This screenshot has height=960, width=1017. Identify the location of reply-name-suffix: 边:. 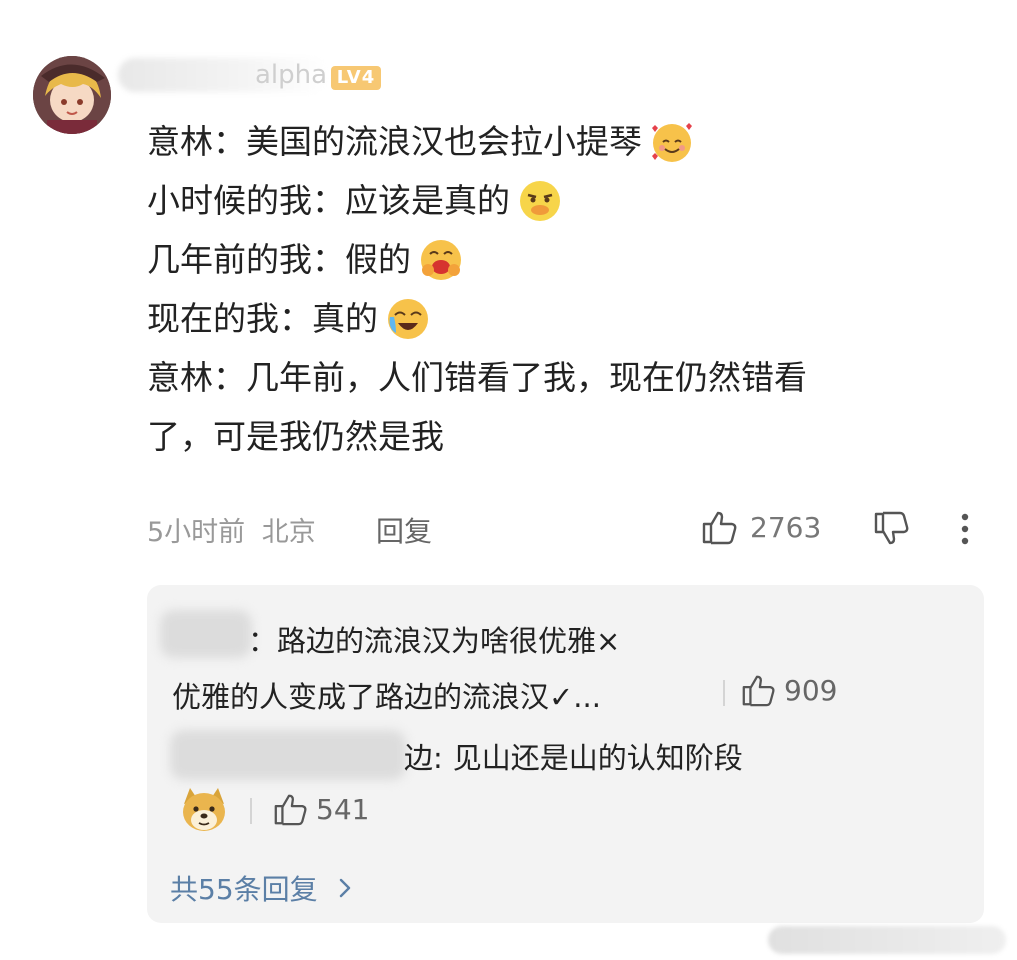
(423, 758).